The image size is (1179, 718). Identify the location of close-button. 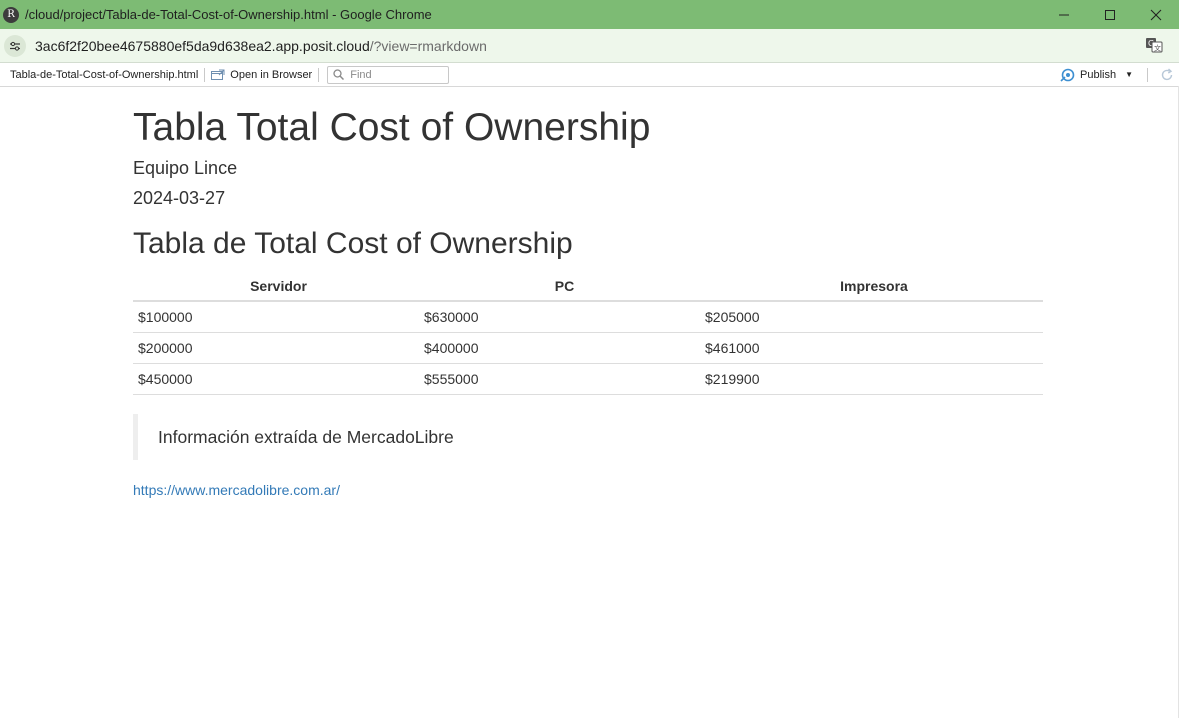
(1156, 14).